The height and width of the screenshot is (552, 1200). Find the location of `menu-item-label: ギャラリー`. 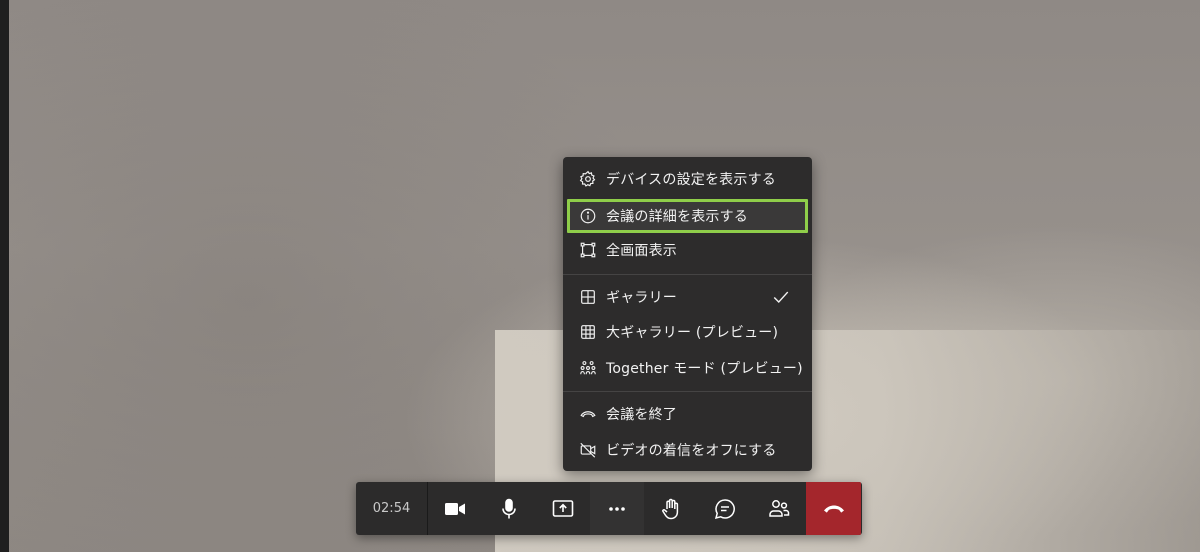

menu-item-label: ギャラリー is located at coordinates (641, 298).